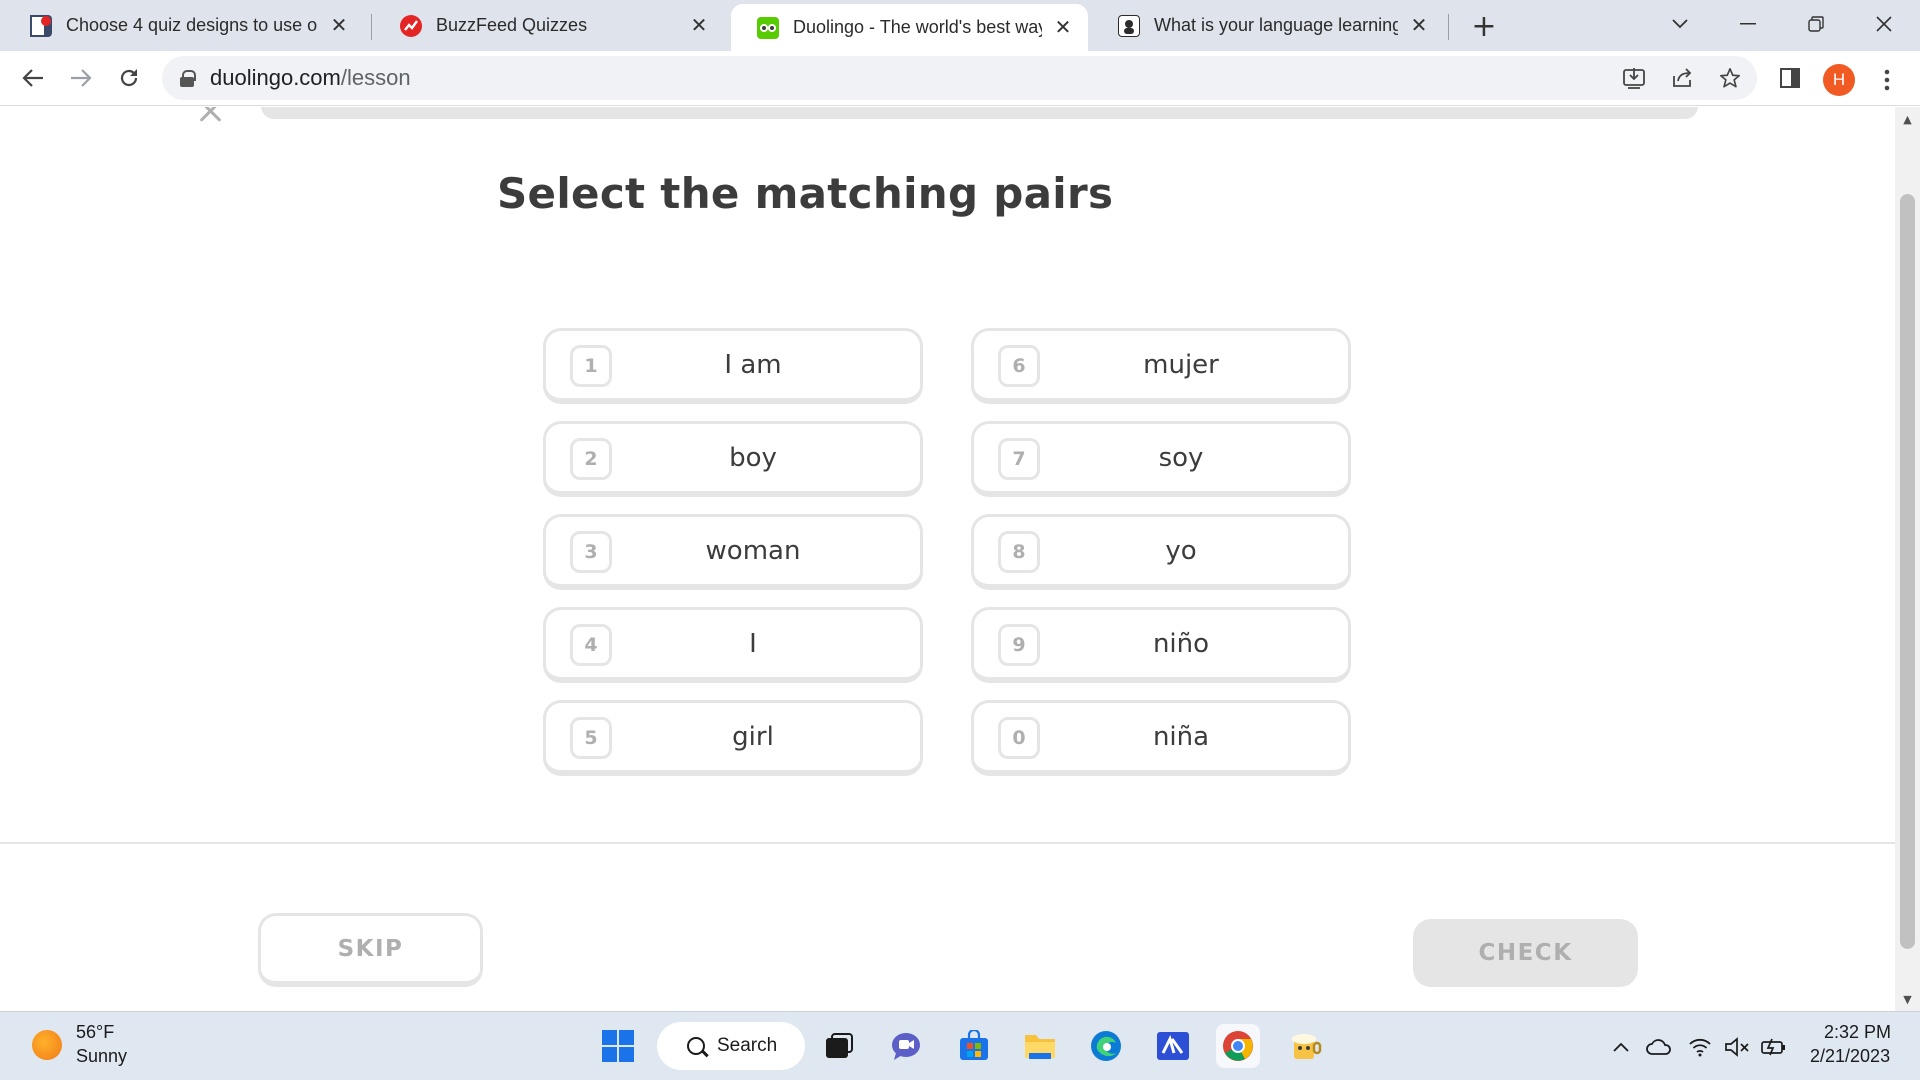 The width and height of the screenshot is (1920, 1080). Describe the element at coordinates (1173, 1046) in the screenshot. I see `visual-studio-icon` at that location.